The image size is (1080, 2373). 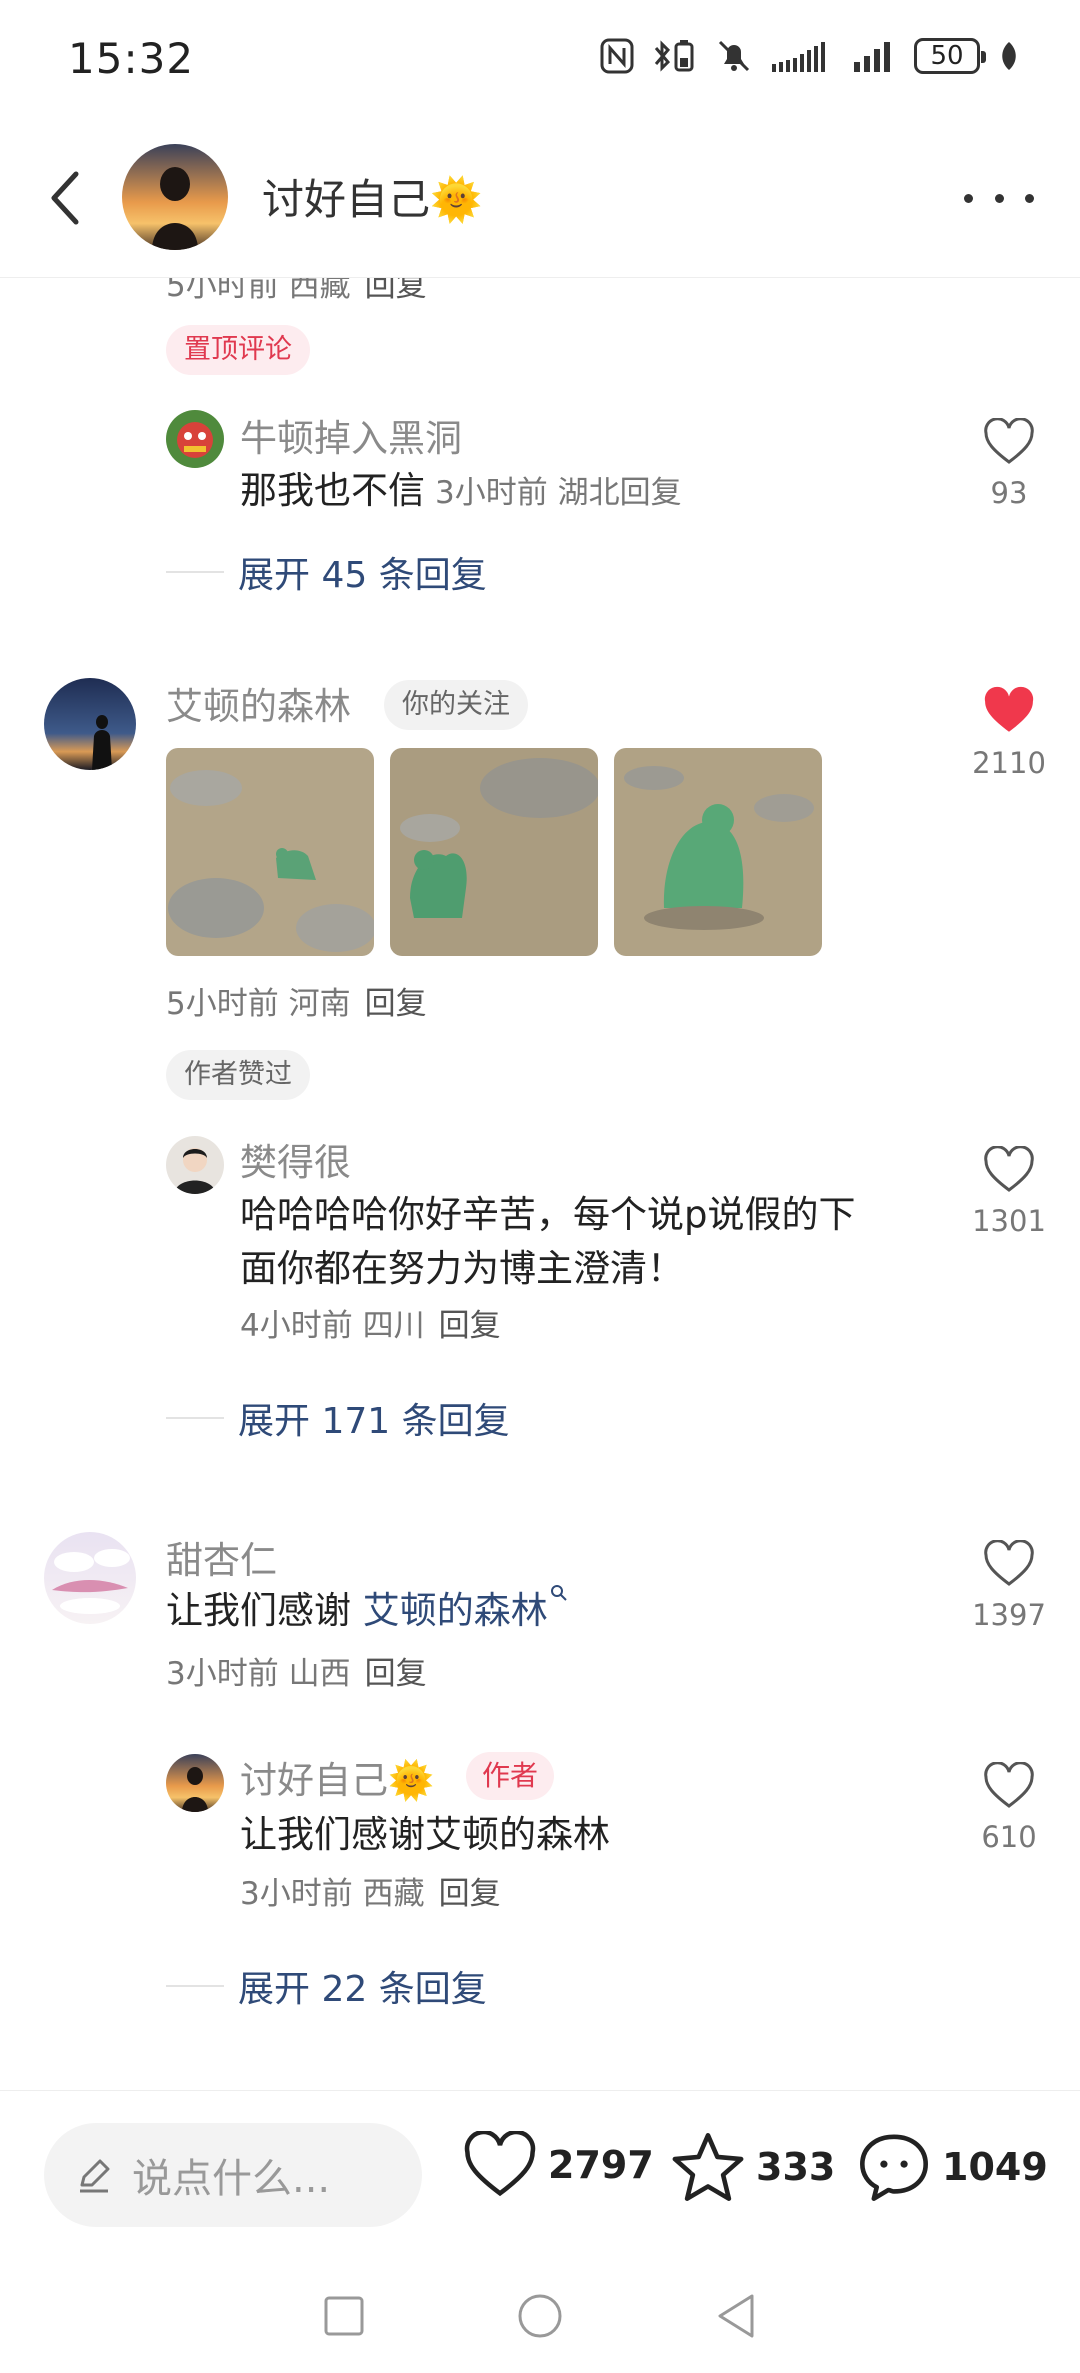 What do you see at coordinates (461, 490) in the screenshot?
I see `reply-text: 那我也不信 3小时前 湖北回复` at bounding box center [461, 490].